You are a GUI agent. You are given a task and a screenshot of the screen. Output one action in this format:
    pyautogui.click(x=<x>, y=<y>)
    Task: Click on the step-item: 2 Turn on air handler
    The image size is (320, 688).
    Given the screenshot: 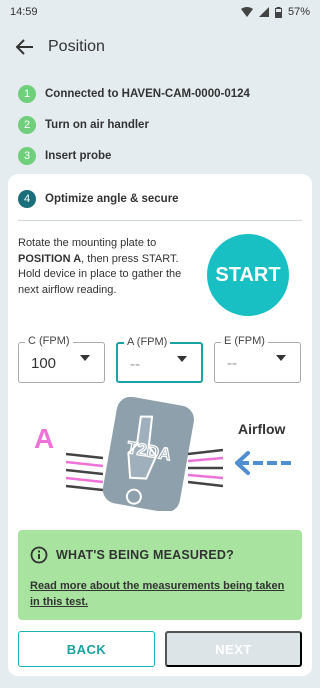 What is the action you would take?
    pyautogui.click(x=160, y=124)
    